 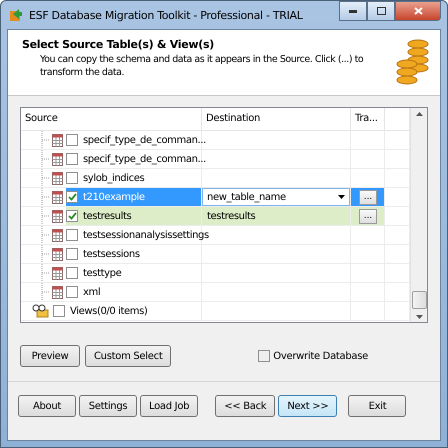 I want to click on preview-button: Preview, so click(x=50, y=356).